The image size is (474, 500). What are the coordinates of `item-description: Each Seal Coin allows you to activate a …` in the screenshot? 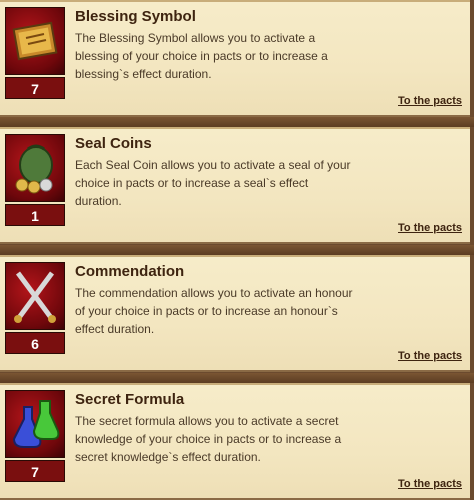 It's located at (213, 183).